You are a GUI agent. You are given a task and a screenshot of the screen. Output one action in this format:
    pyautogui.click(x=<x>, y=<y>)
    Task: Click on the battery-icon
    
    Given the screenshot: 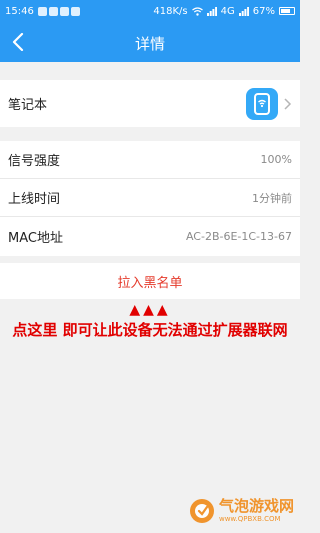 What is the action you would take?
    pyautogui.click(x=287, y=11)
    